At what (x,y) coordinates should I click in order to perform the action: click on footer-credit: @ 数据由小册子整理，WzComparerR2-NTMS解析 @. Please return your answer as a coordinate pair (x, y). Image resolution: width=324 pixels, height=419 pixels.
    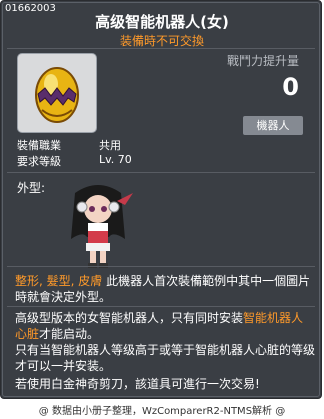
    Looking at the image, I should click on (162, 411).